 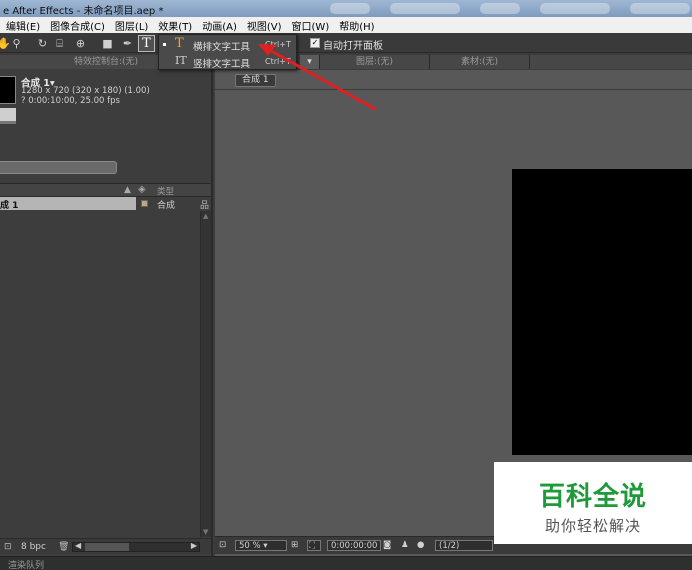 What do you see at coordinates (592, 526) in the screenshot?
I see `watermark-subtitle: 助你轻松解决` at bounding box center [592, 526].